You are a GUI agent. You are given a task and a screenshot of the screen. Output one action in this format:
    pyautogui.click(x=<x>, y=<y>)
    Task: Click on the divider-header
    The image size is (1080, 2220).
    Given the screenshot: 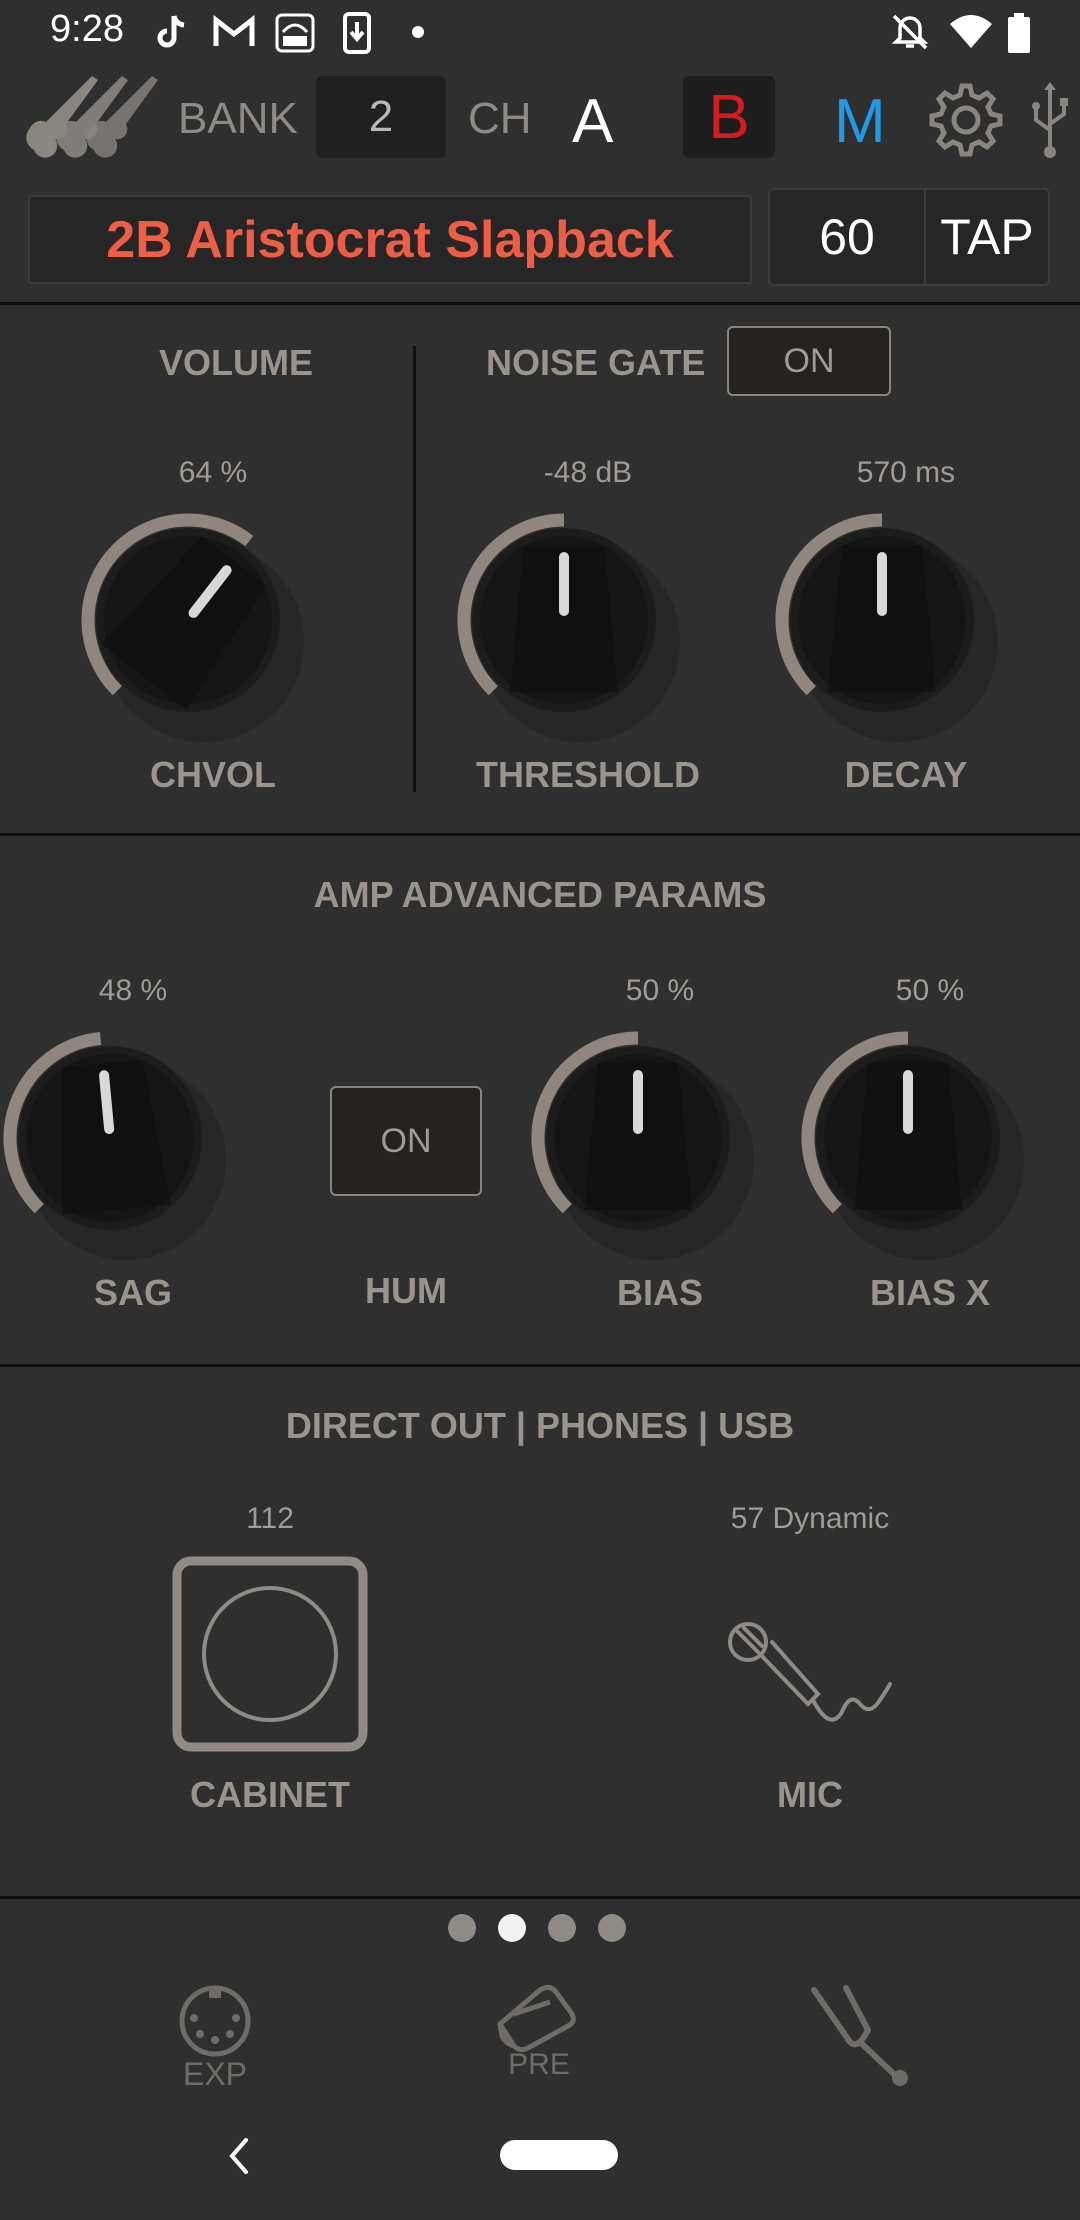 What is the action you would take?
    pyautogui.click(x=540, y=303)
    